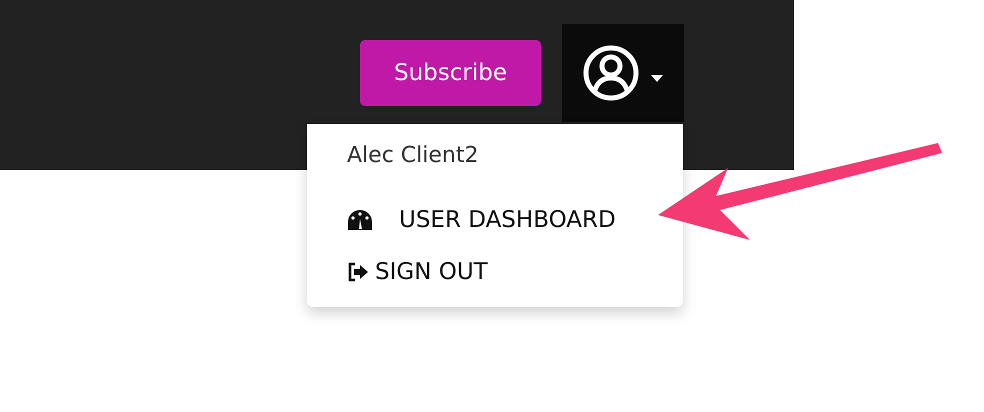 The height and width of the screenshot is (412, 984). Describe the element at coordinates (417, 272) in the screenshot. I see `sign-out-link: SIGN OUT` at that location.